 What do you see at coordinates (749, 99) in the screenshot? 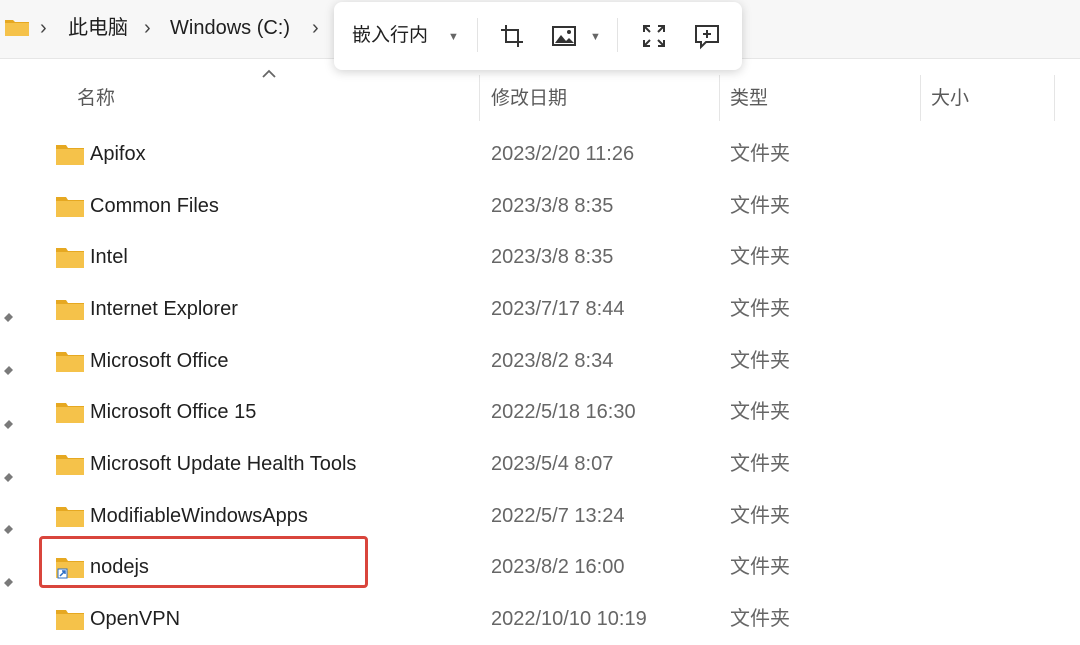
I see `column-header-type: 类型` at bounding box center [749, 99].